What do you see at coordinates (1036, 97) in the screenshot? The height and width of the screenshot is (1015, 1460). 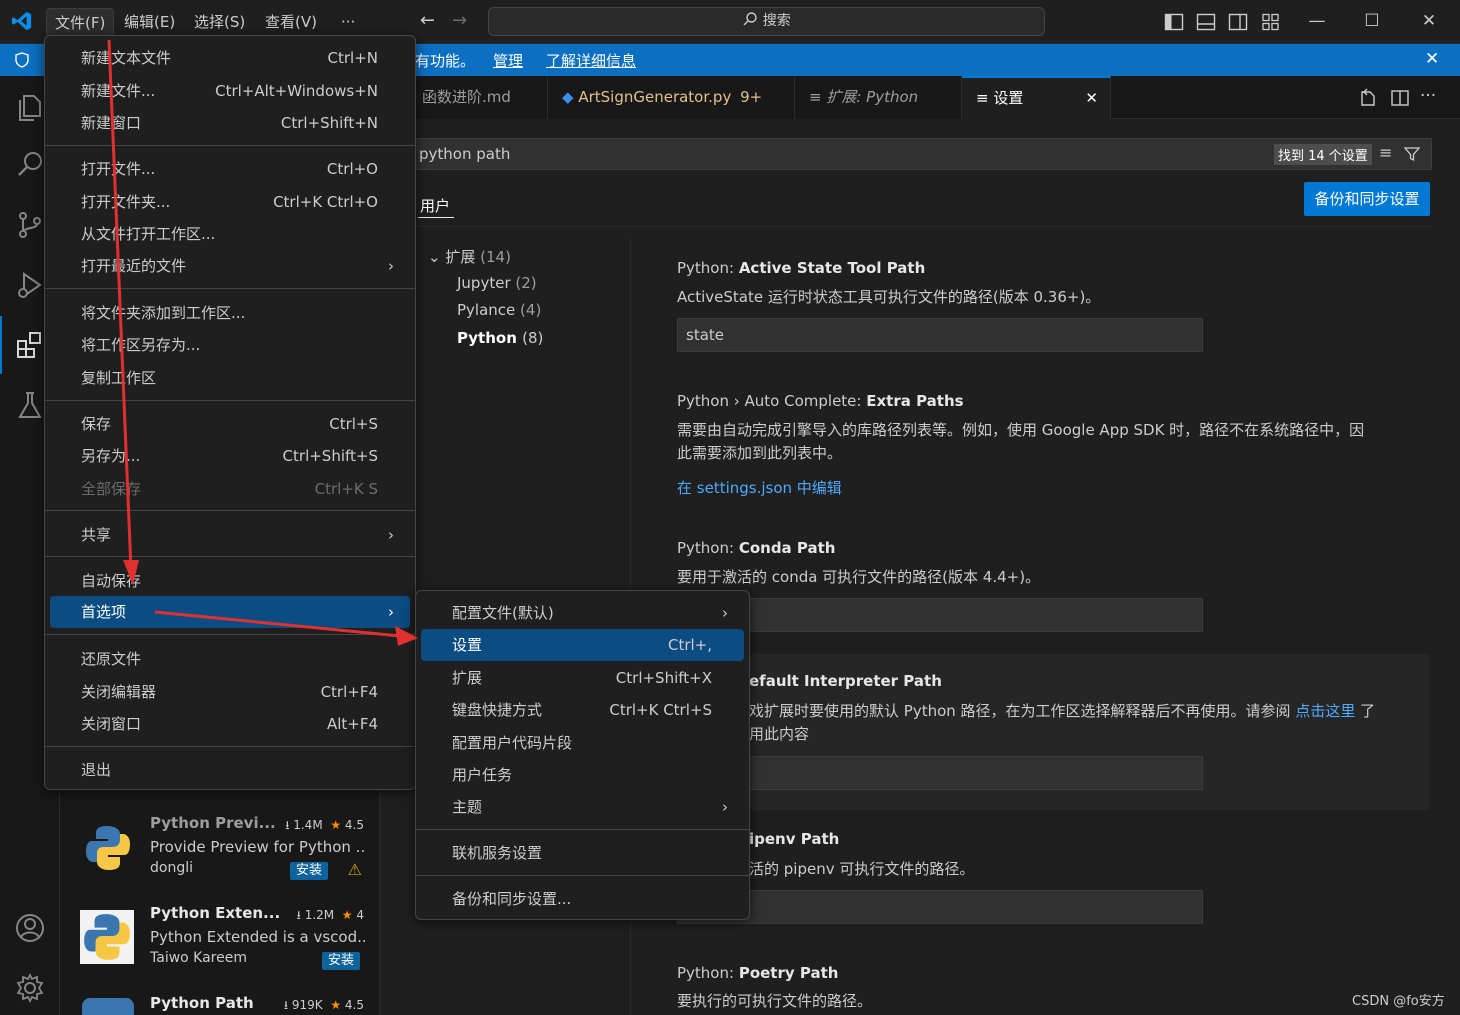 I see `tab-settings: ≡ 设置 ✕` at bounding box center [1036, 97].